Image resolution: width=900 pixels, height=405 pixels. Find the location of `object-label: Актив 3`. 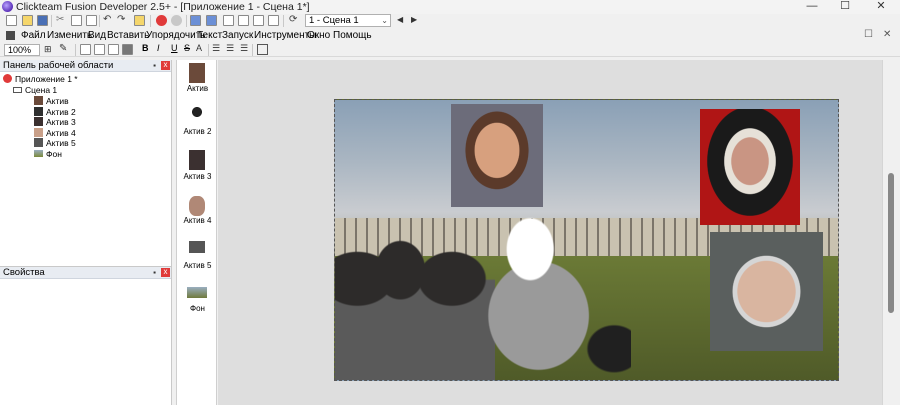

object-label: Актив 3 is located at coordinates (197, 176).